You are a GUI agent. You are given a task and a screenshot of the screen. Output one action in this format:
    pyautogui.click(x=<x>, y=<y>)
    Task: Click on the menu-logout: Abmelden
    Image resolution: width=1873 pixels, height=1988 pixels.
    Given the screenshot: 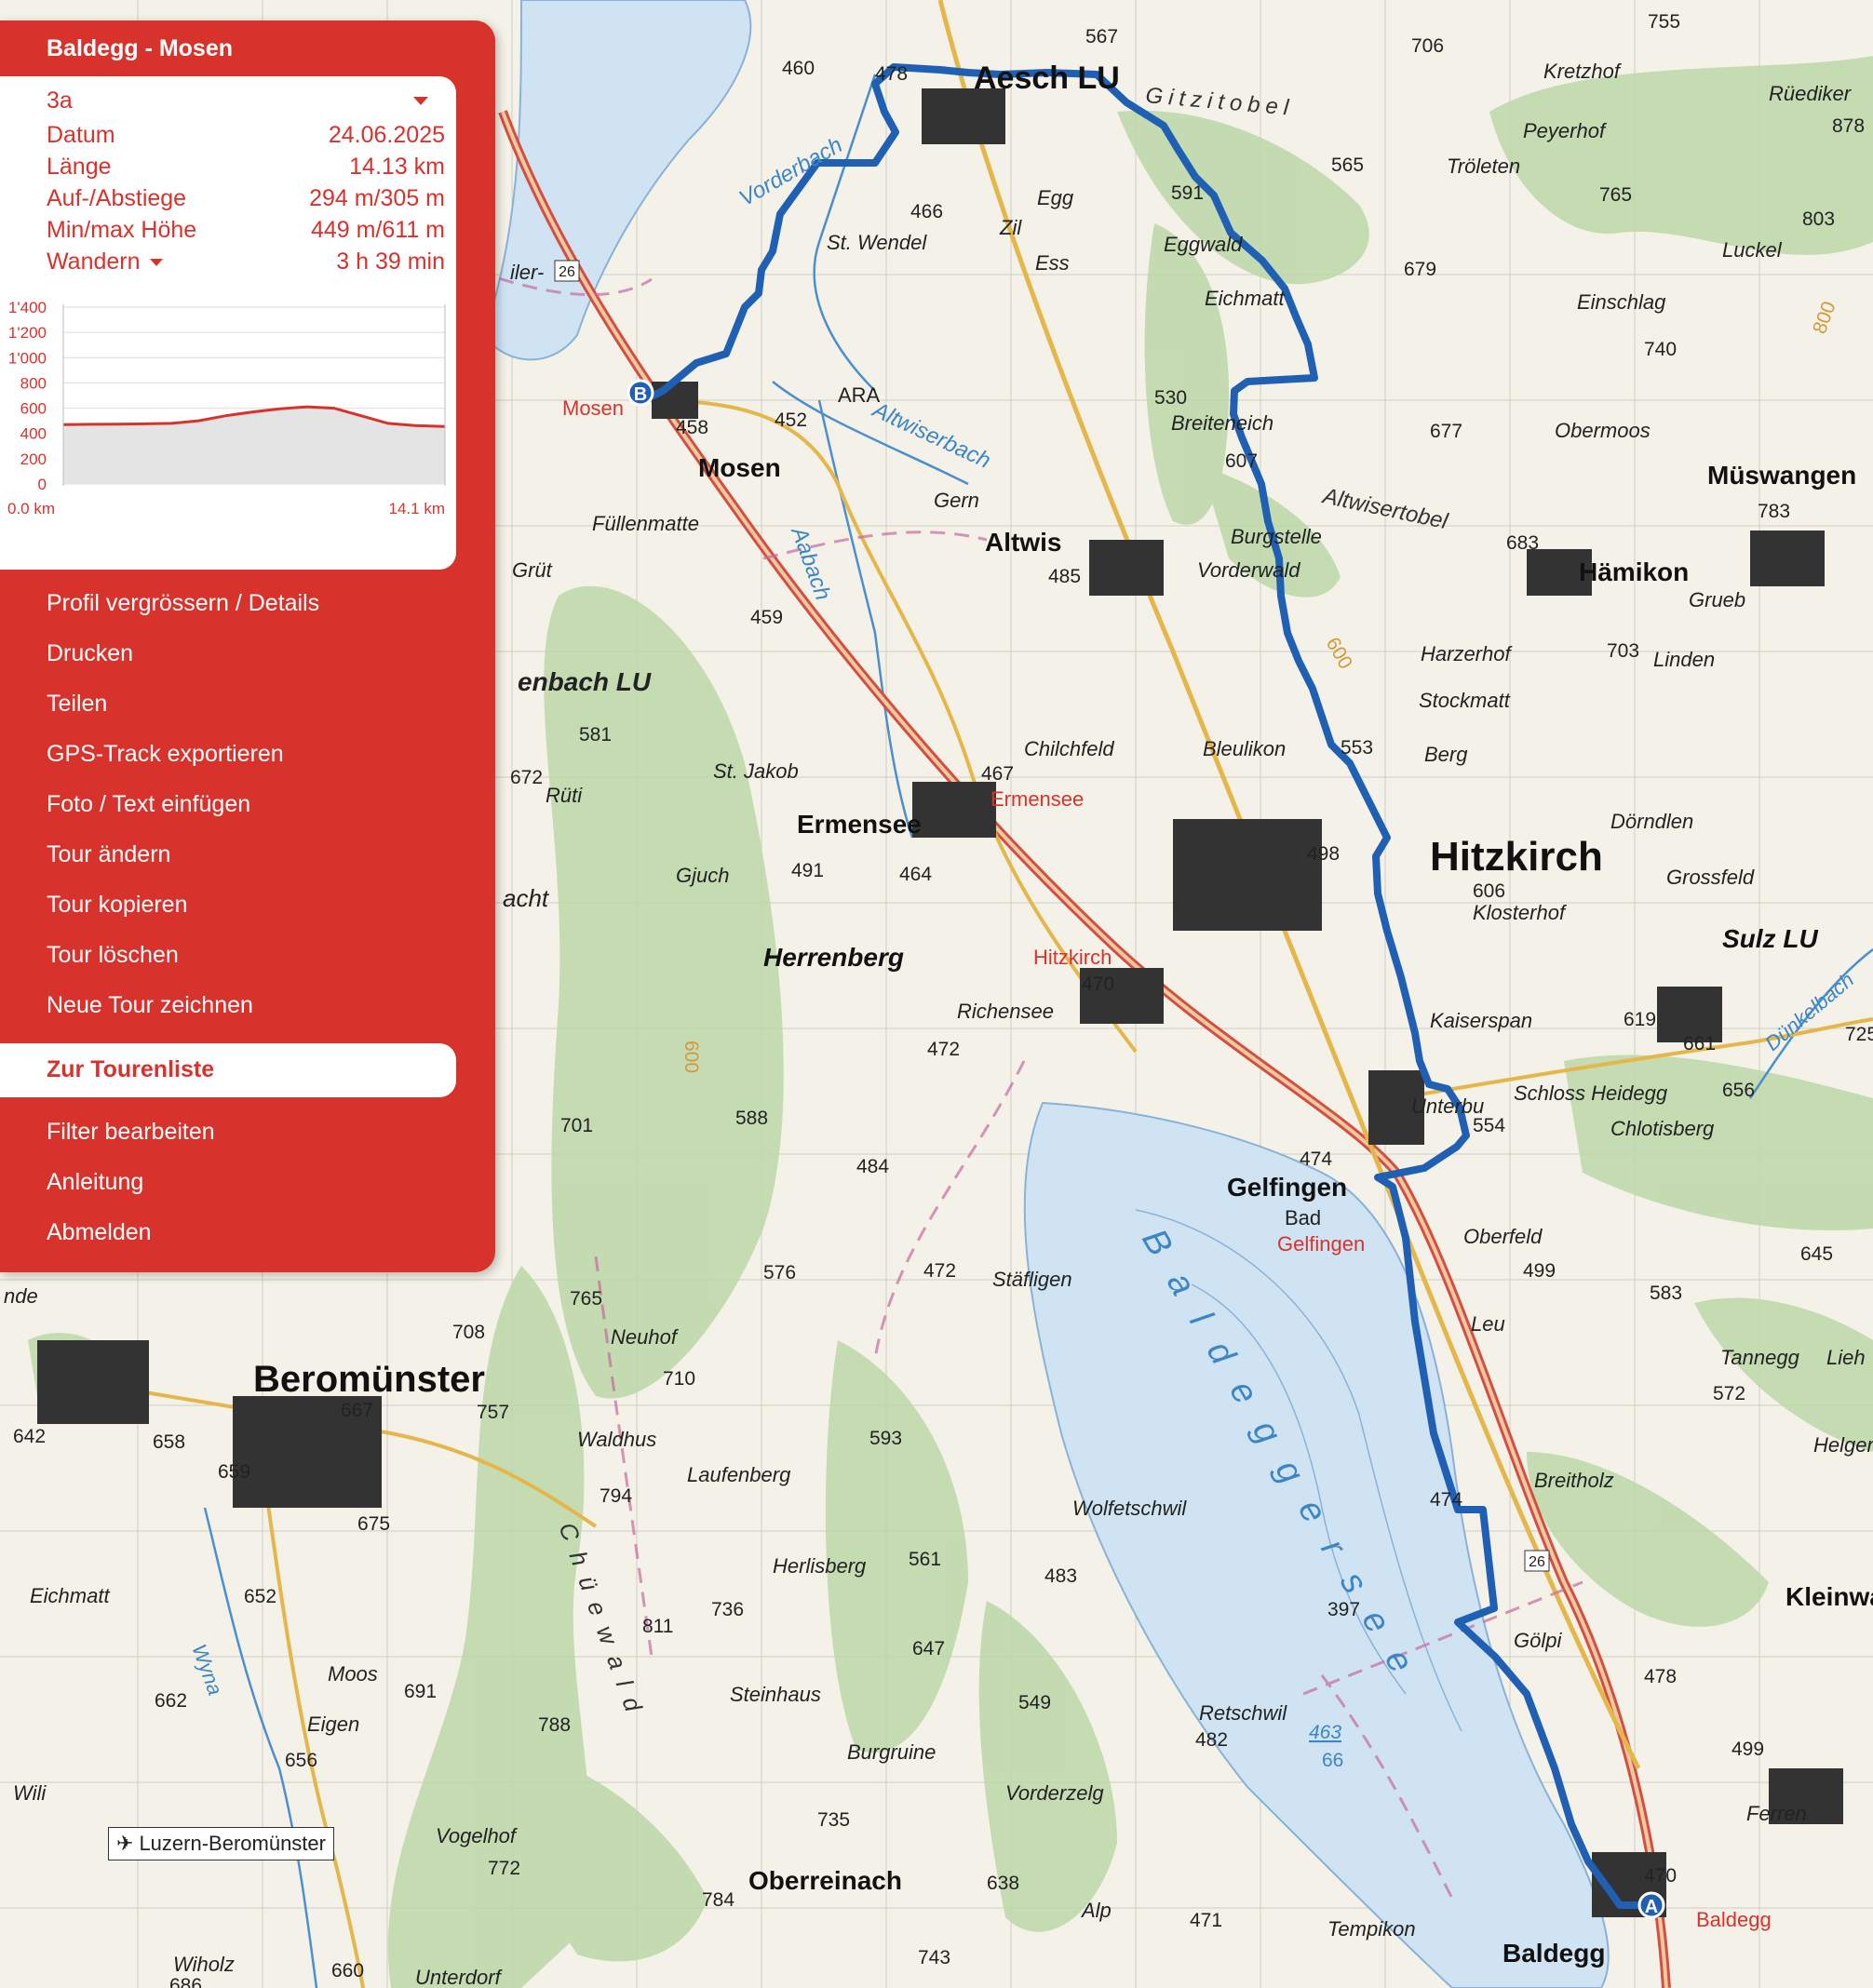 What is the action you would take?
    pyautogui.click(x=99, y=1232)
    